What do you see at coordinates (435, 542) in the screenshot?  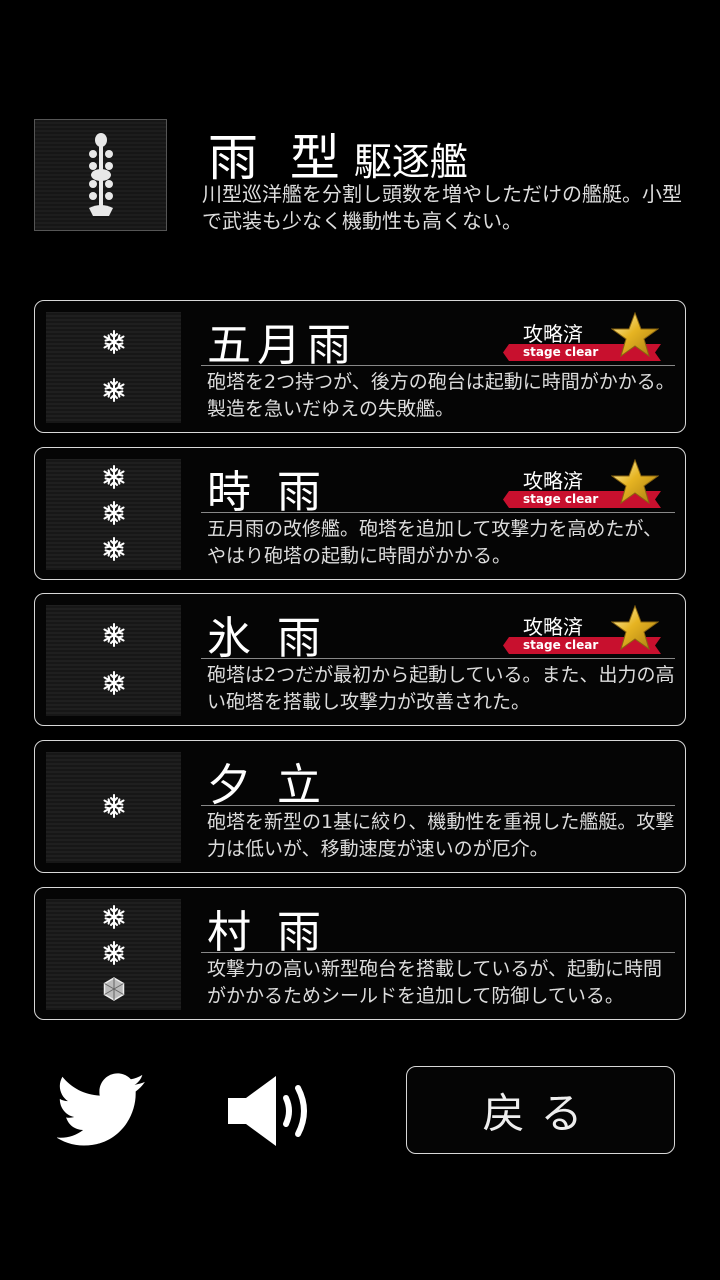 I see `ship-description: 五月雨の改修艦。砲塔を追加して攻撃力を高めたが、やはり砲塔の起動に時間がかかる。` at bounding box center [435, 542].